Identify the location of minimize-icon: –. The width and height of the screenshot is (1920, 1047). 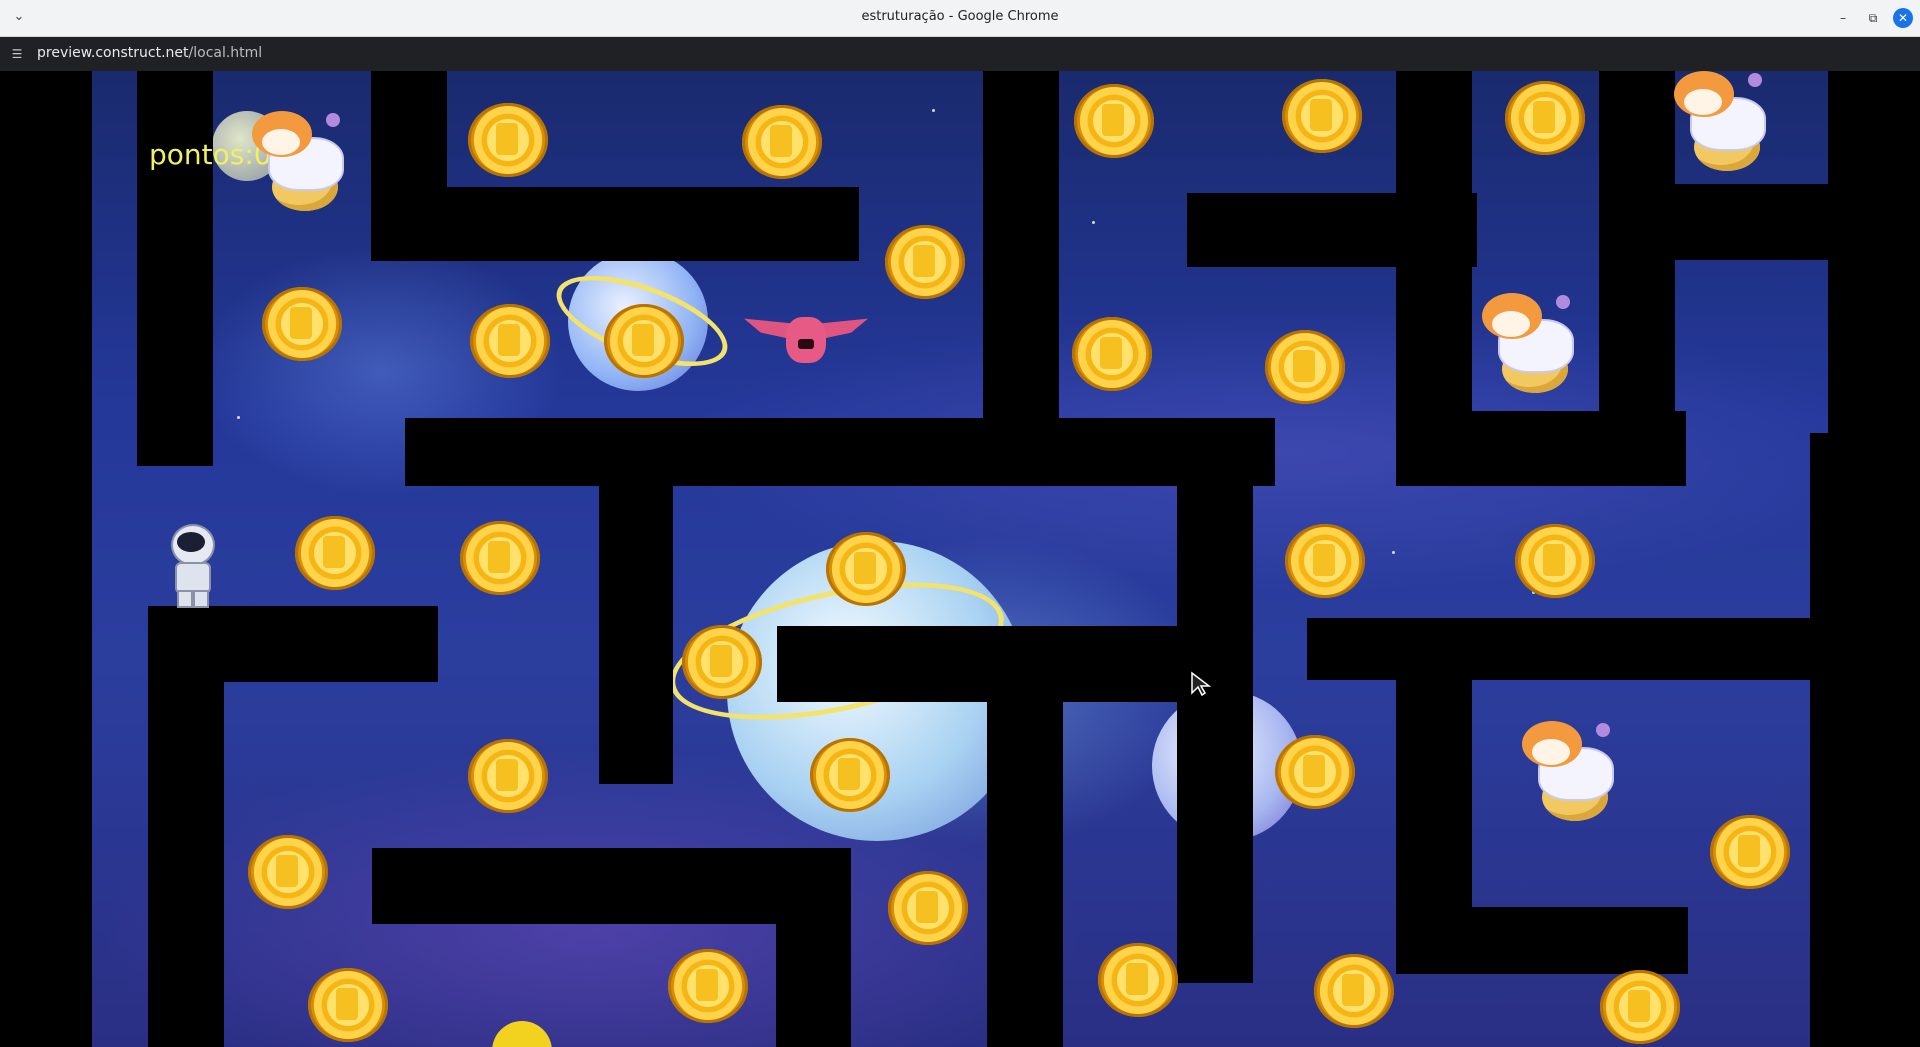
(1843, 18).